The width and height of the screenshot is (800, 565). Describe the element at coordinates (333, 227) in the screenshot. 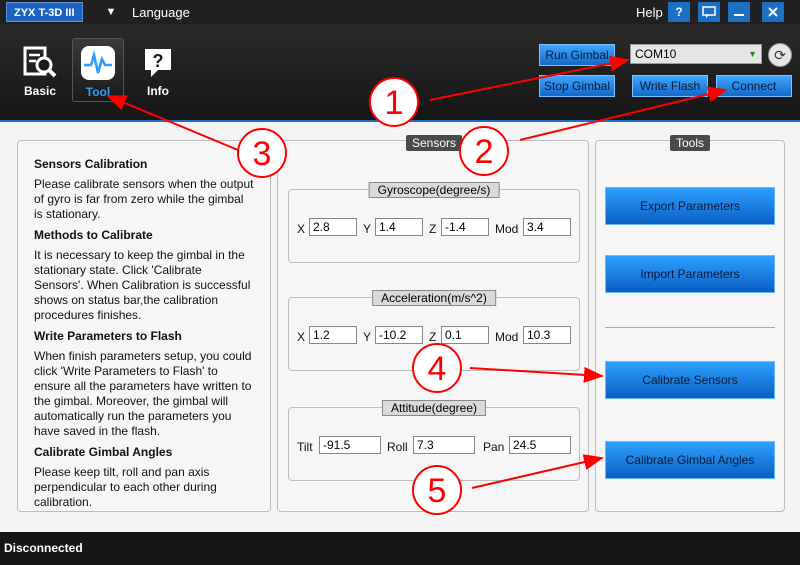

I see `gyro-x-field` at that location.